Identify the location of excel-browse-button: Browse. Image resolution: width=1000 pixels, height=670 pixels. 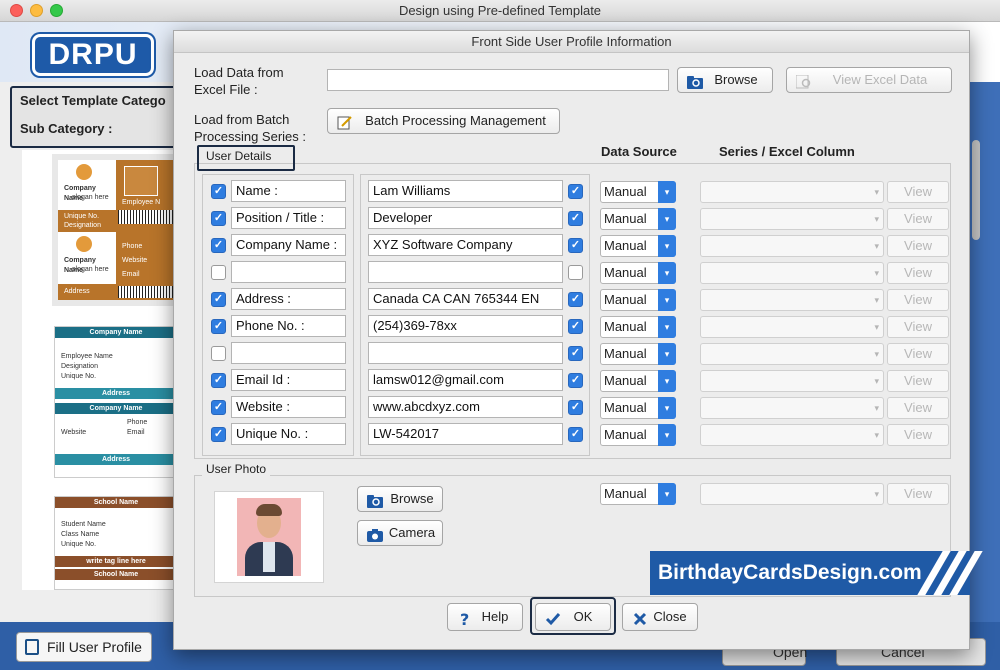
(725, 80).